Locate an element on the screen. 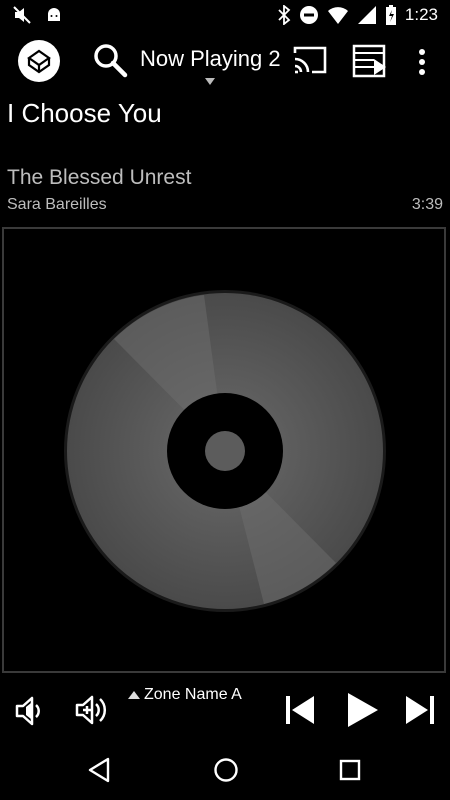 The width and height of the screenshot is (450, 800). signal-icon is located at coordinates (366, 15).